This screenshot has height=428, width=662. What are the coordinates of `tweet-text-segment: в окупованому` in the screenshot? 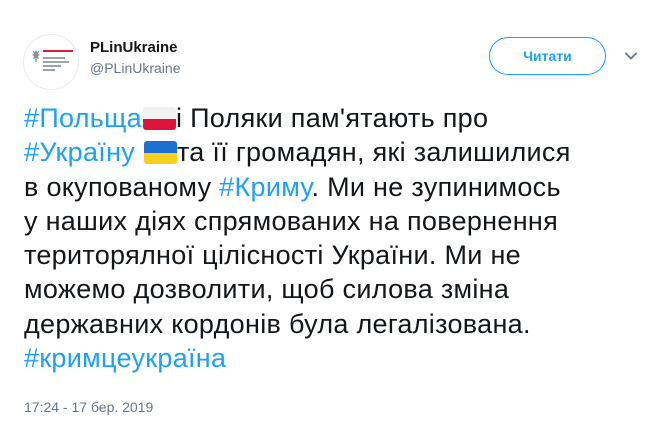 It's located at (122, 186).